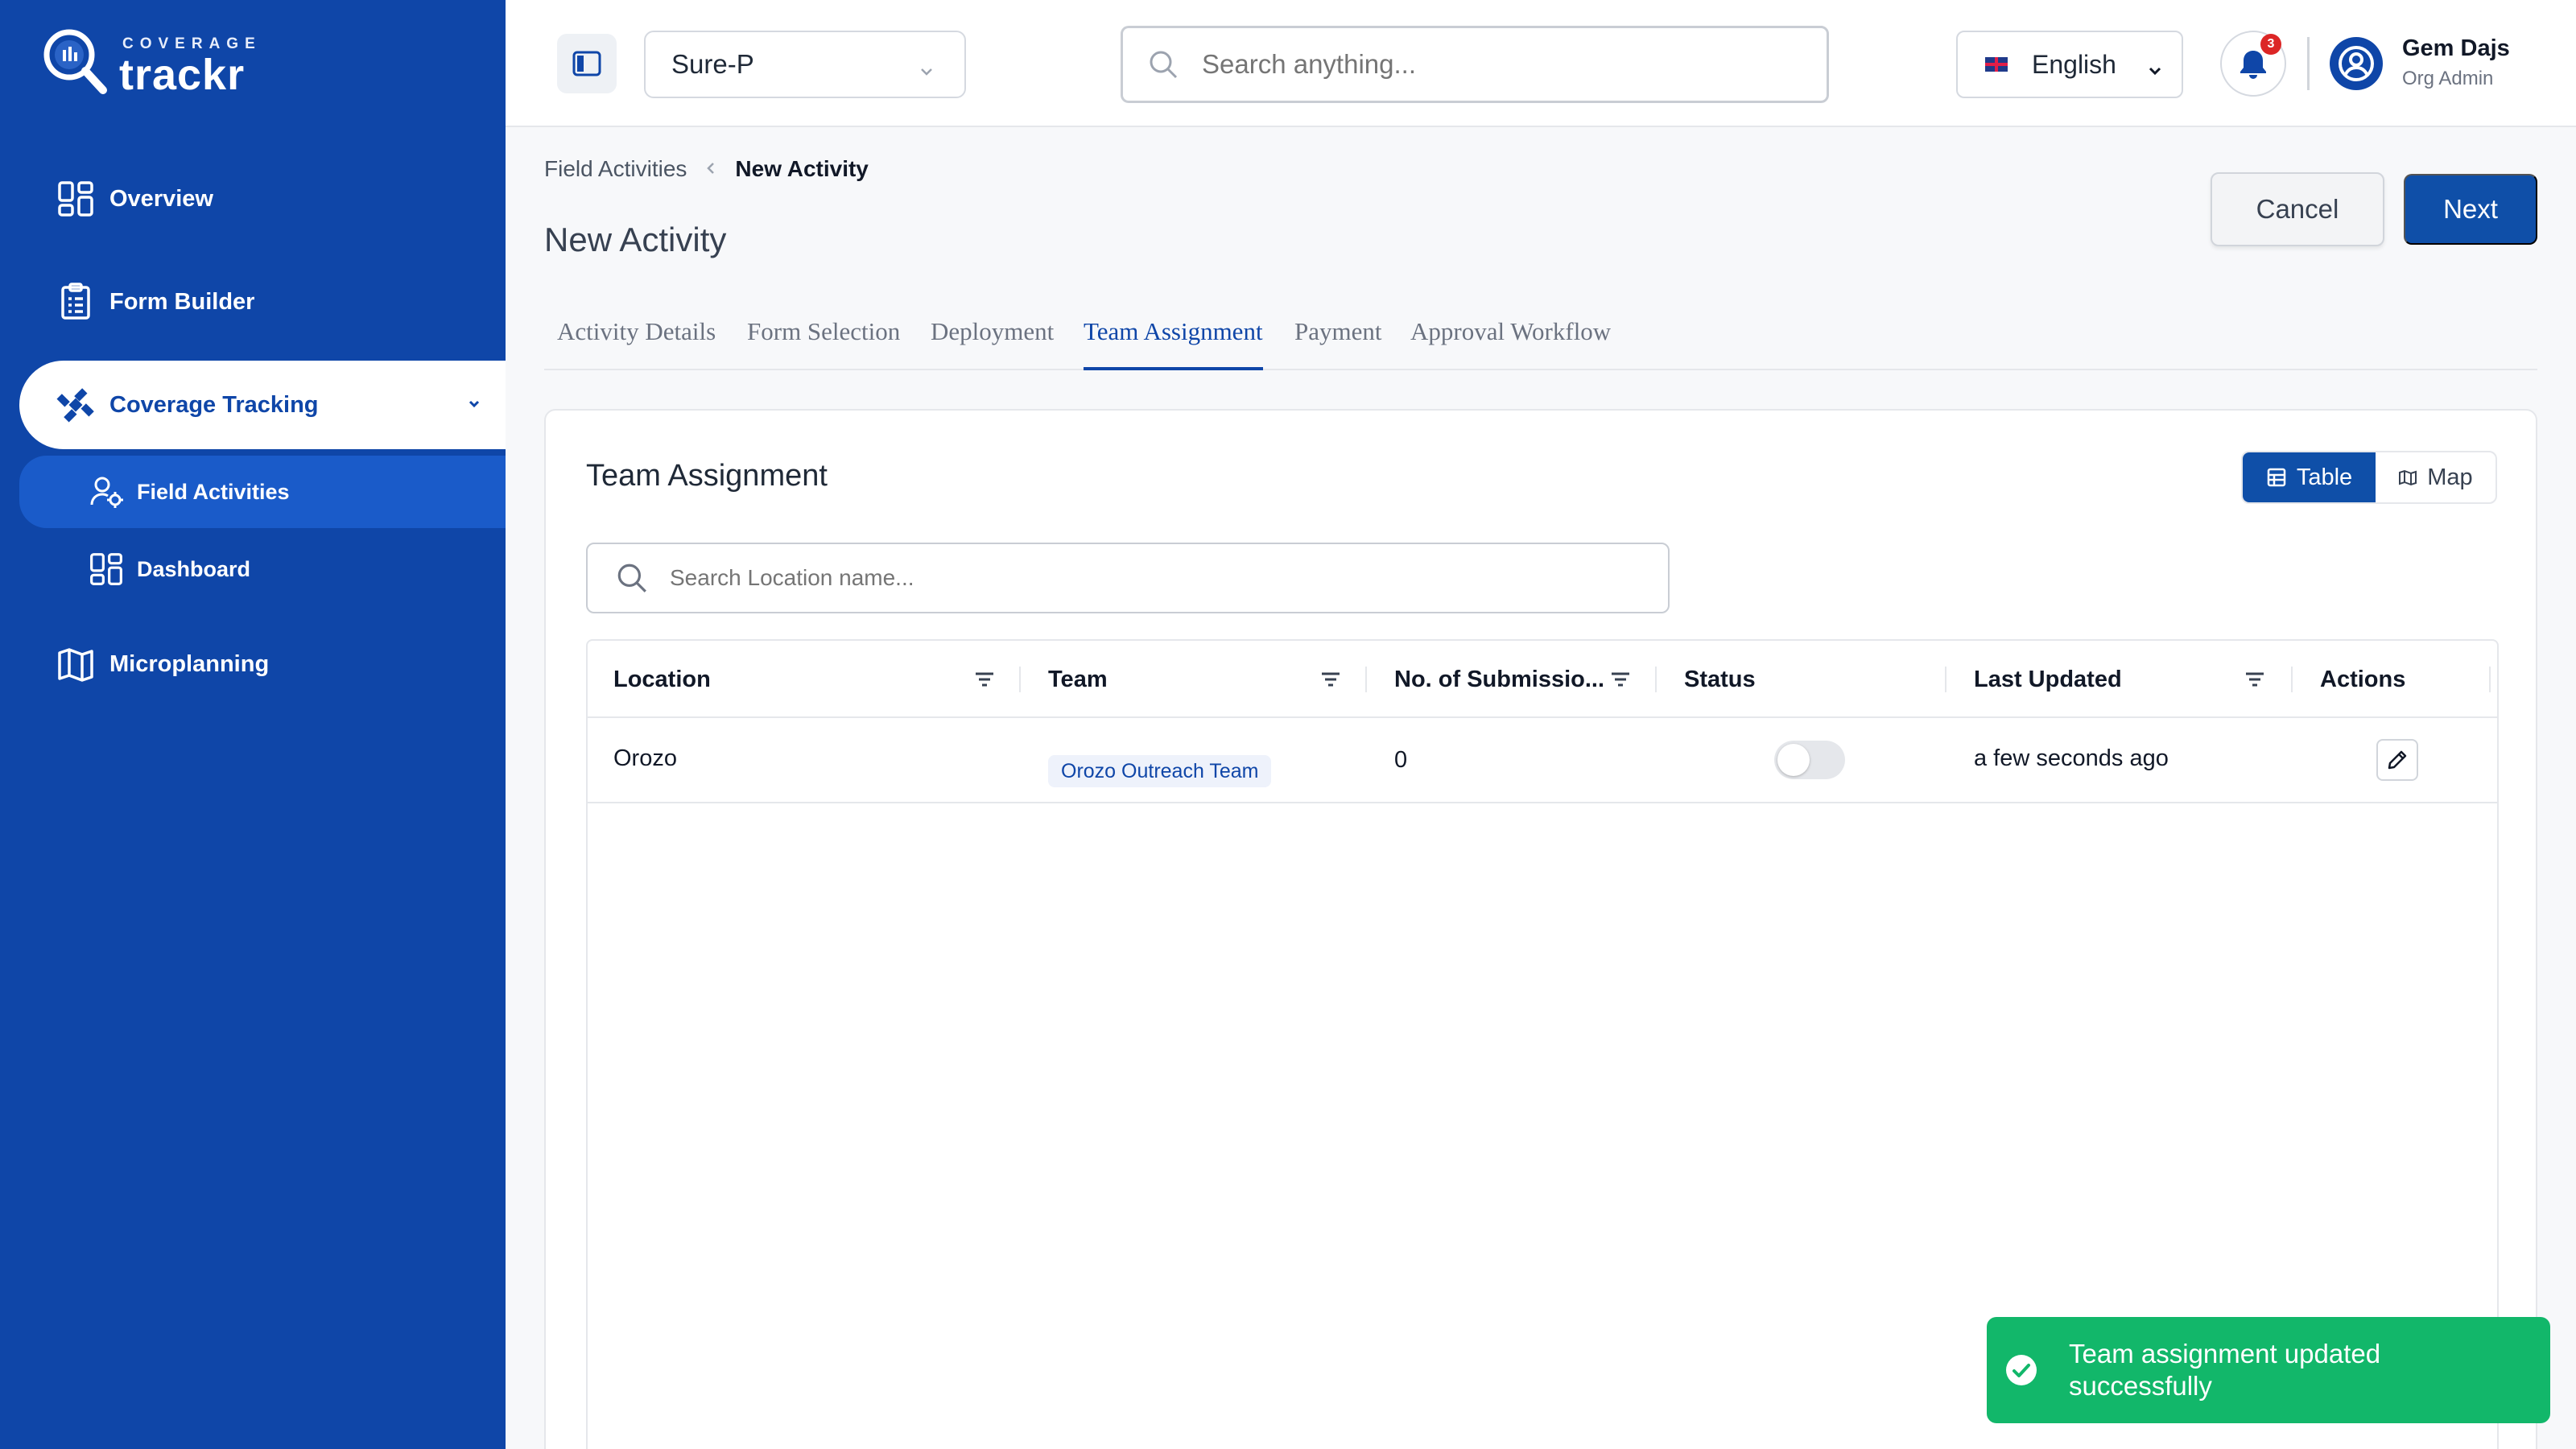  What do you see at coordinates (2324, 477) in the screenshot?
I see `table-view-label: Table` at bounding box center [2324, 477].